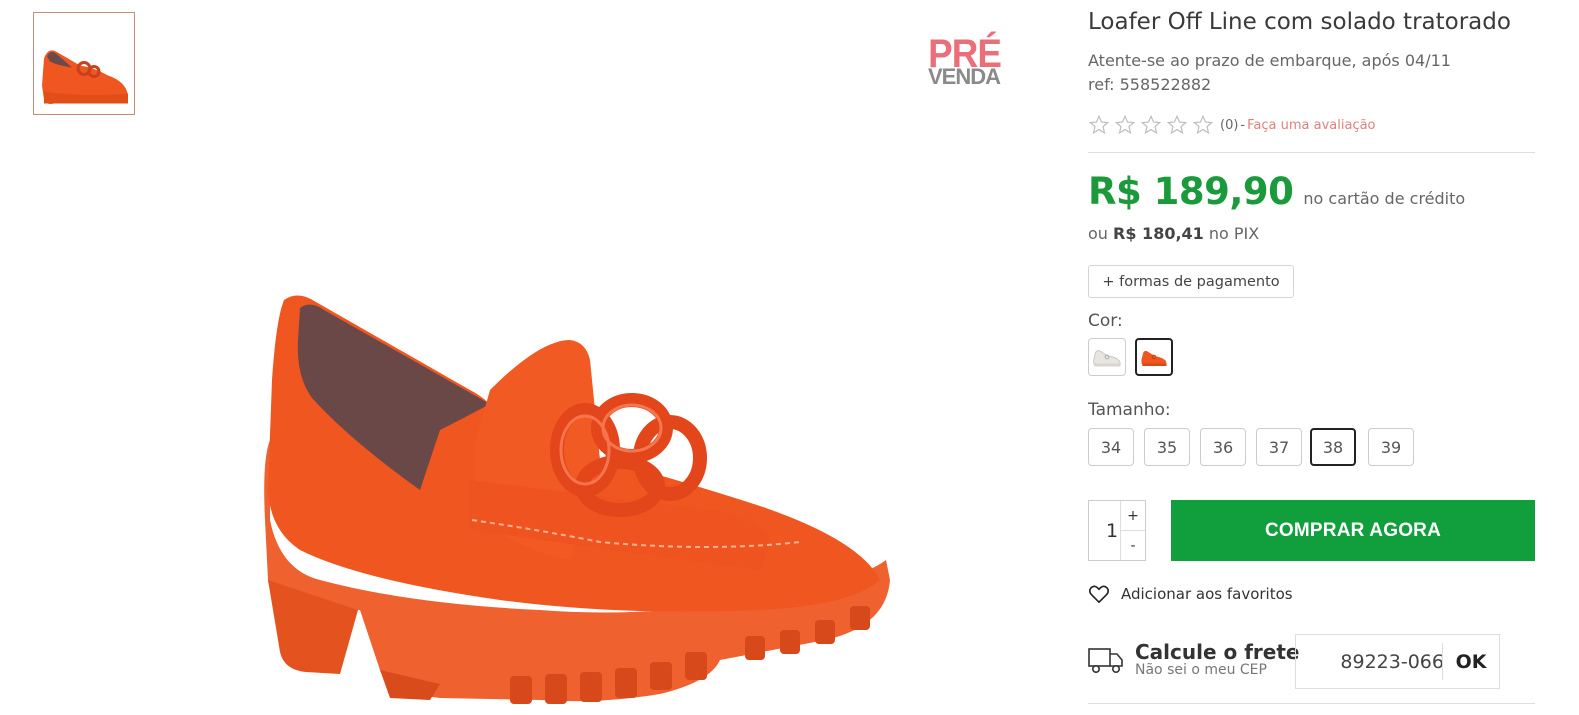 This screenshot has width=1579, height=715. What do you see at coordinates (1333, 447) in the screenshot?
I see `size-option-selected: 38` at bounding box center [1333, 447].